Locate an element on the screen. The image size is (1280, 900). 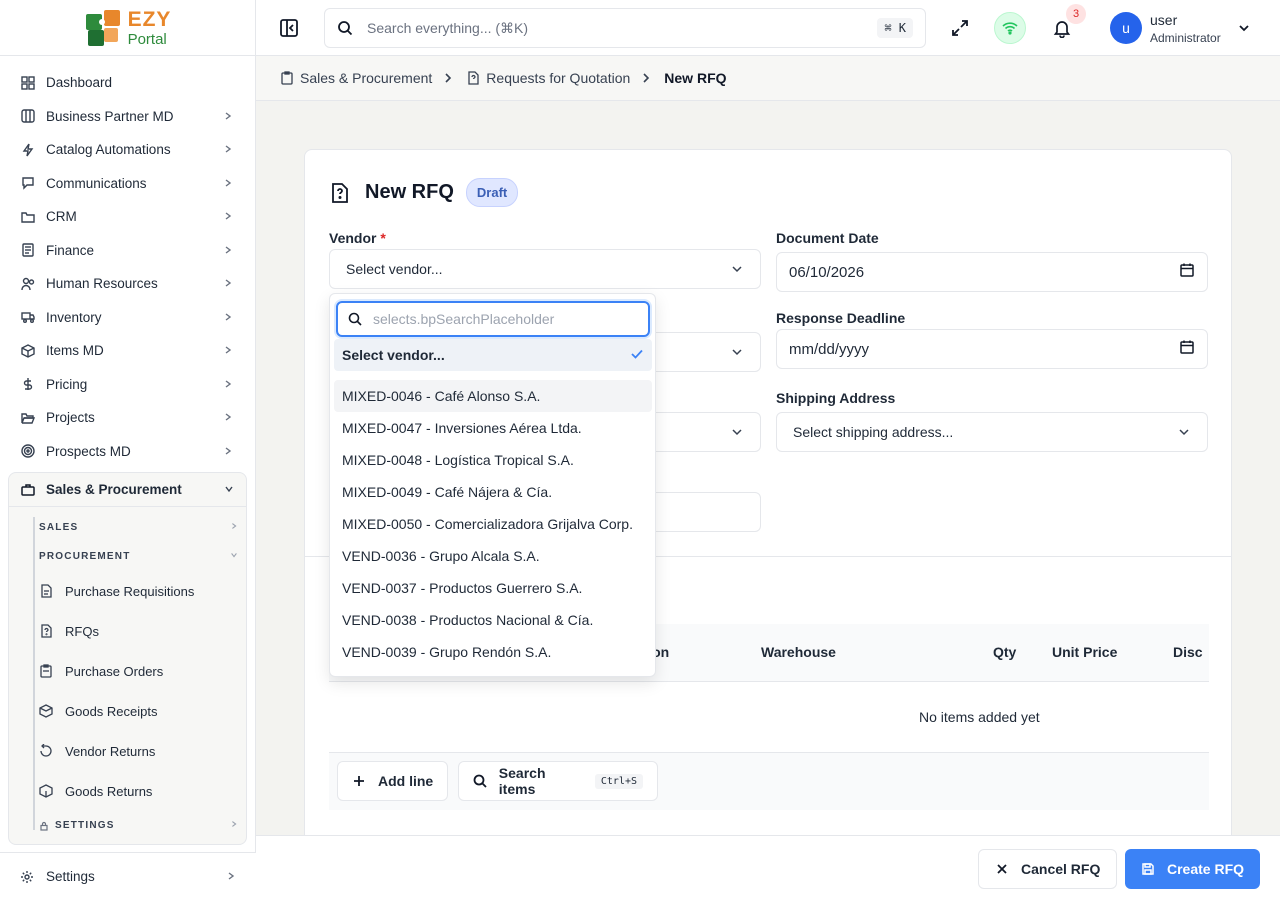
add-line-button: Add line is located at coordinates (393, 781).